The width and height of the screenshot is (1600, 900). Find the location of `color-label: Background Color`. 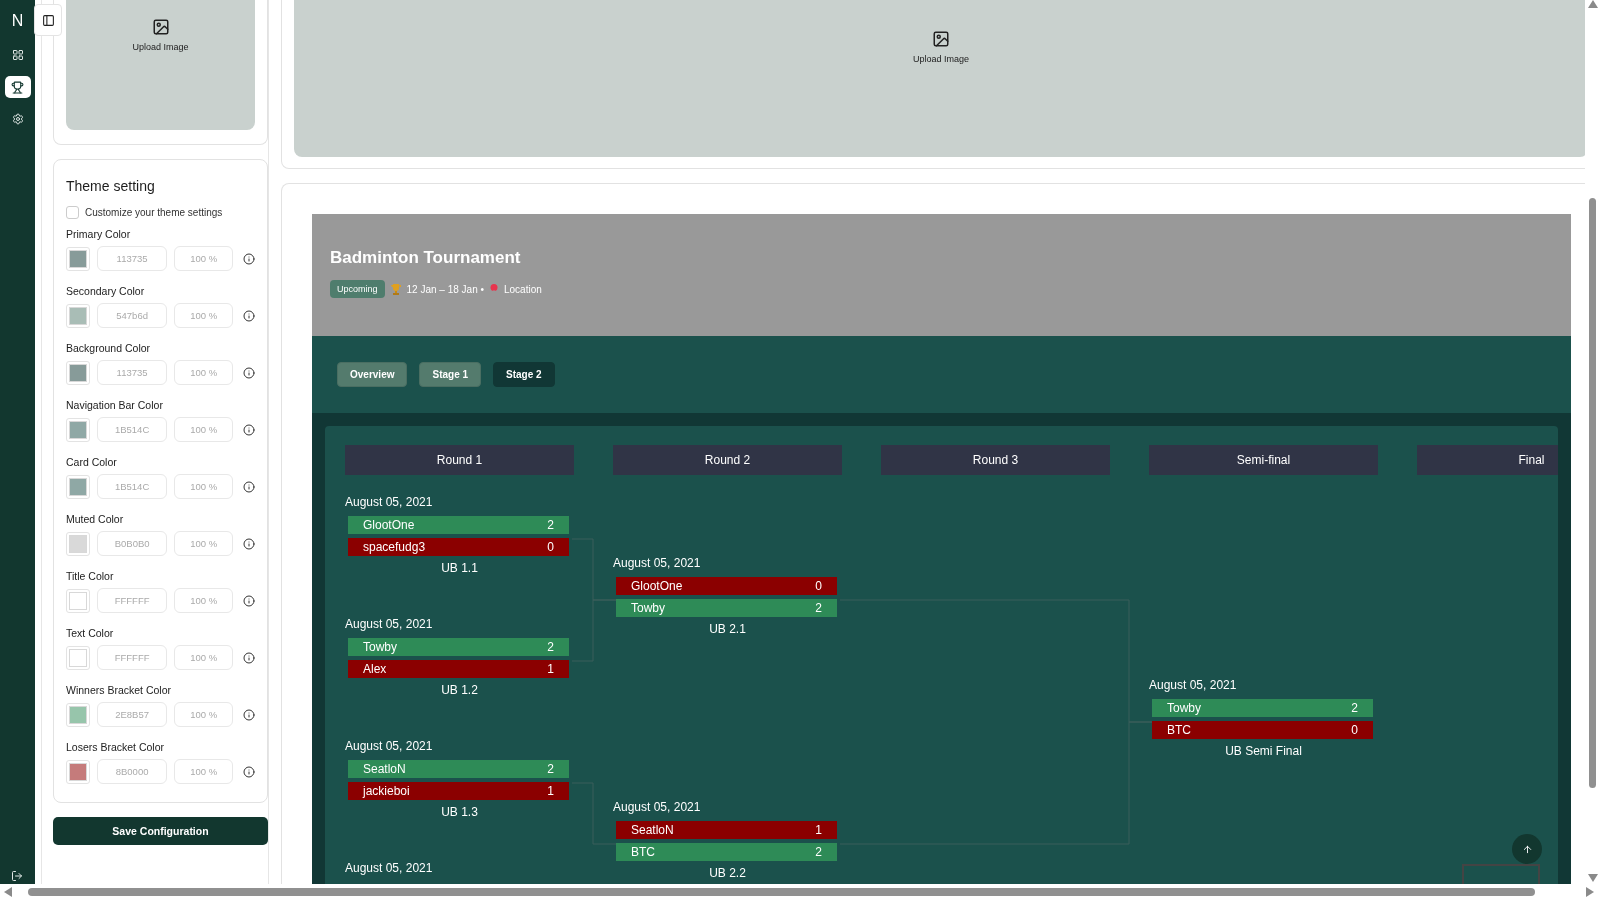

color-label: Background Color is located at coordinates (109, 348).